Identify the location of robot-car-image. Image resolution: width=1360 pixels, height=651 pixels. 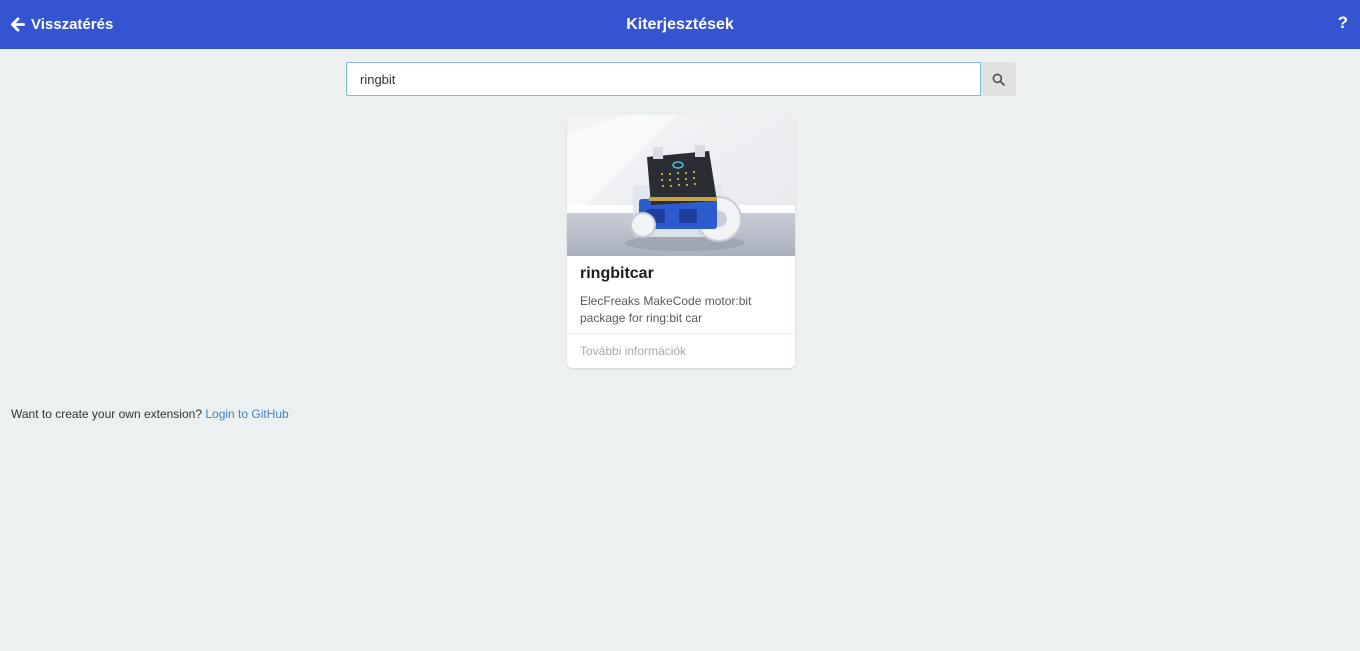
(681, 185).